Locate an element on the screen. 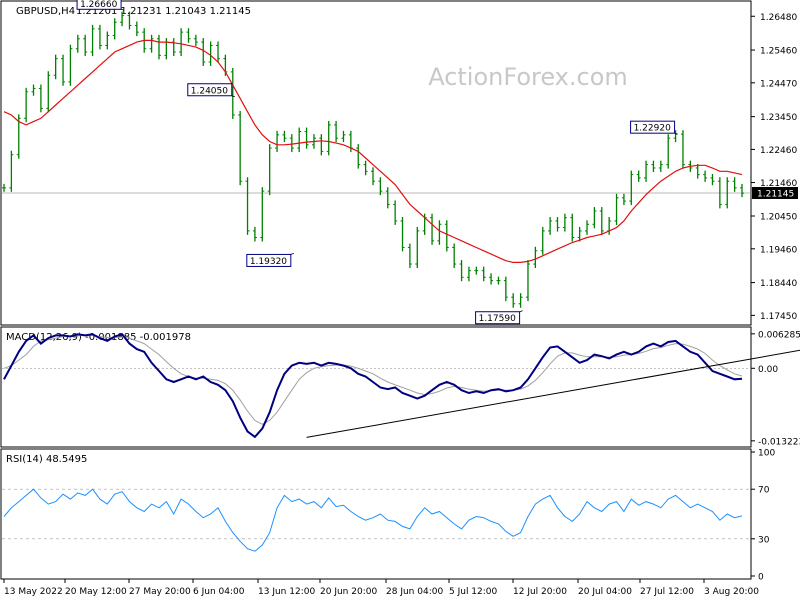  time-axis-label: 6 Jun 04:00 is located at coordinates (219, 592).